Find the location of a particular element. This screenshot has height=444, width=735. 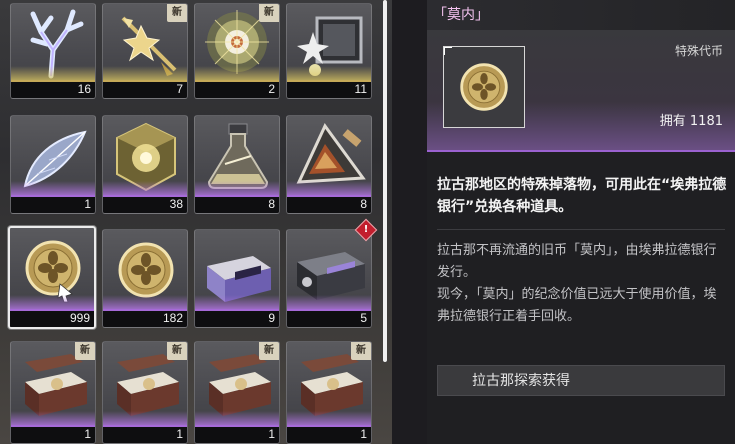

item-slot-coral-crystal: 16 is located at coordinates (53, 51).